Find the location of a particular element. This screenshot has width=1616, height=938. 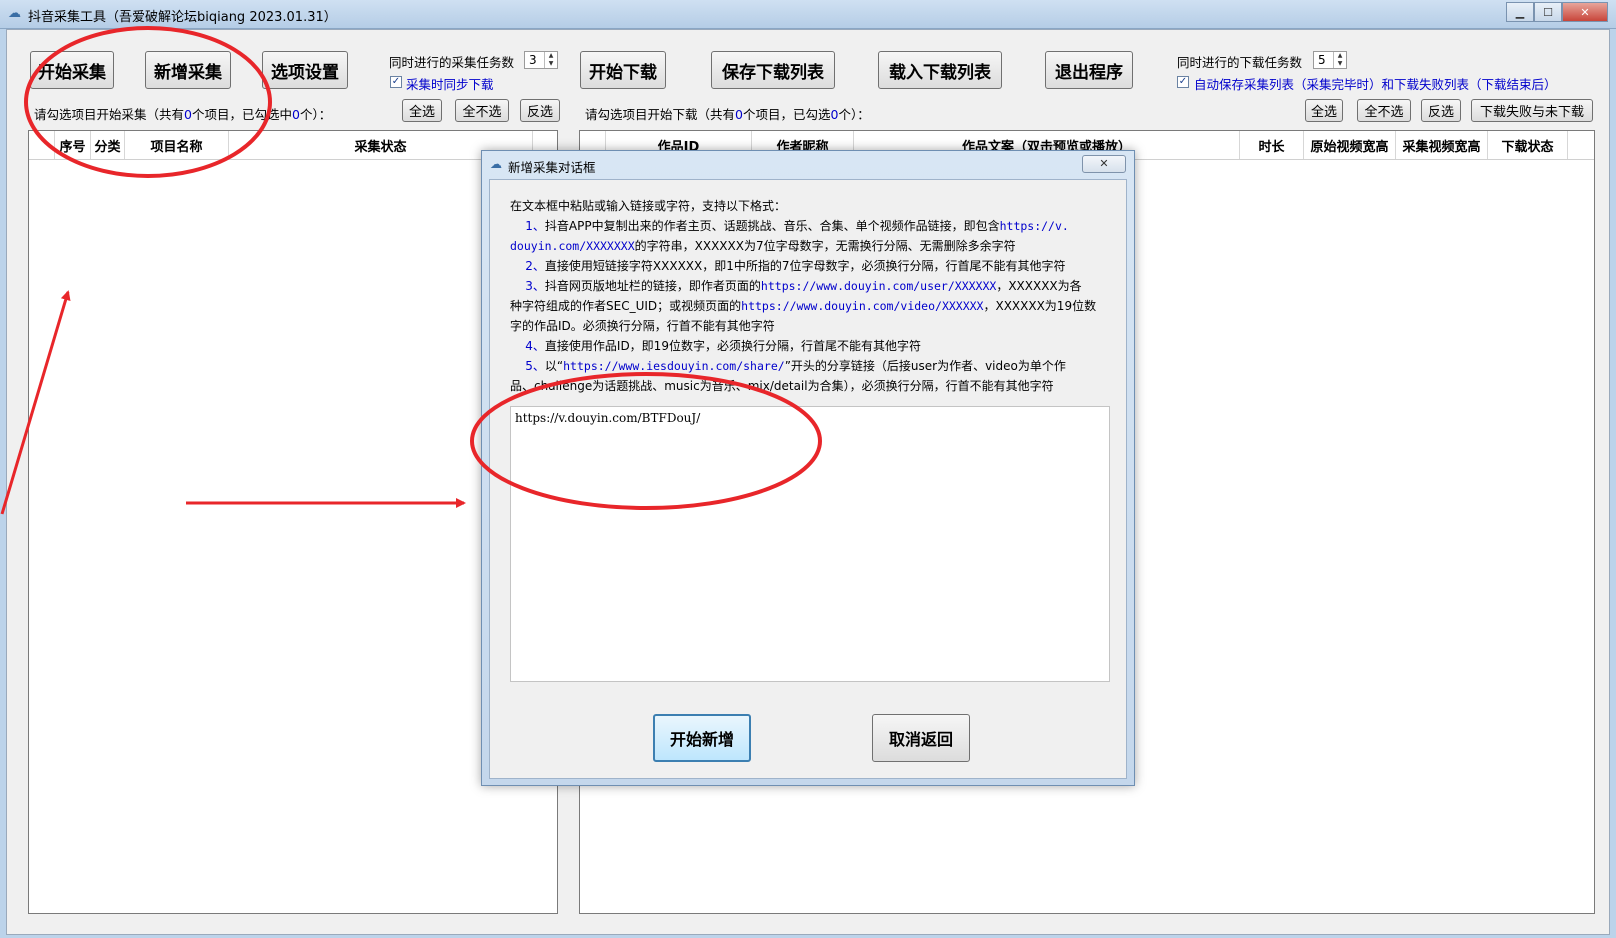

download-concurrency-label: 同时进行的下载任务数 is located at coordinates (1240, 62).